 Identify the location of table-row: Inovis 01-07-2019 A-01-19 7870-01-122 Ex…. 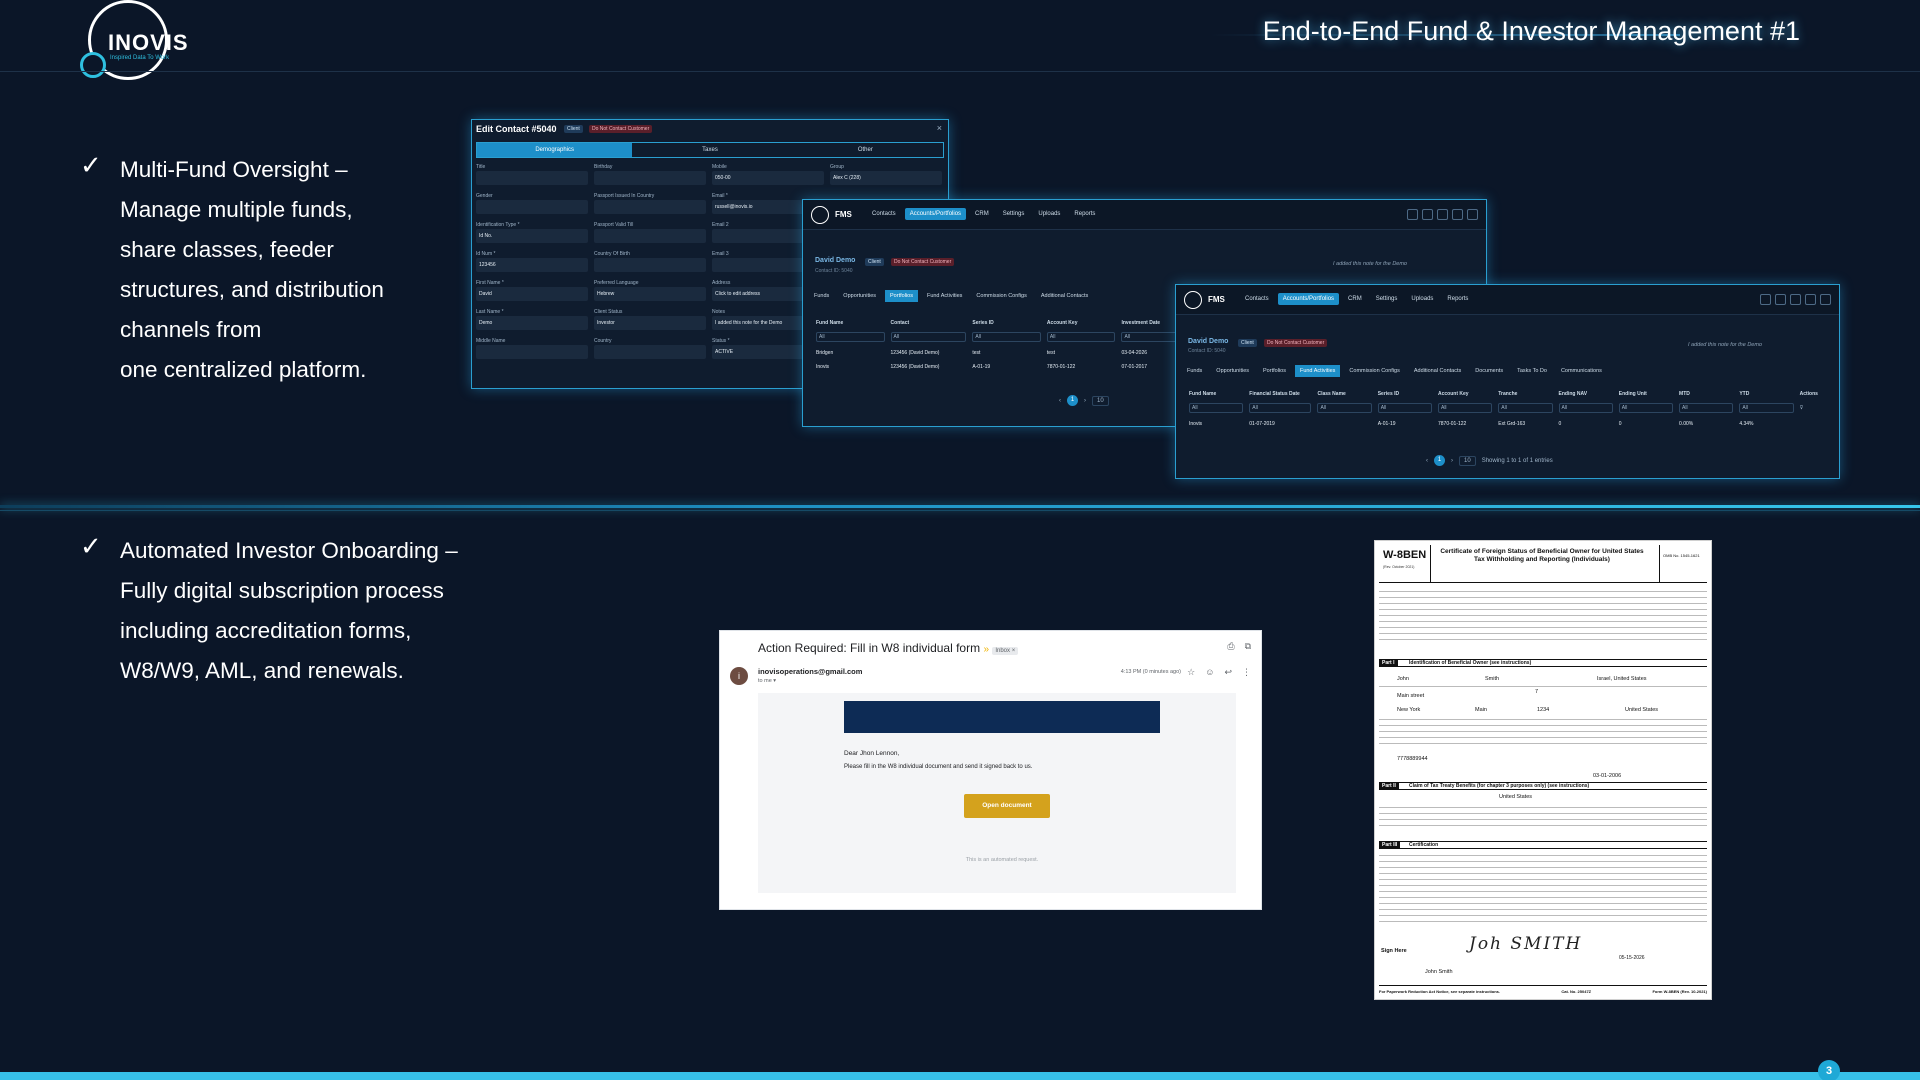
(1506, 424).